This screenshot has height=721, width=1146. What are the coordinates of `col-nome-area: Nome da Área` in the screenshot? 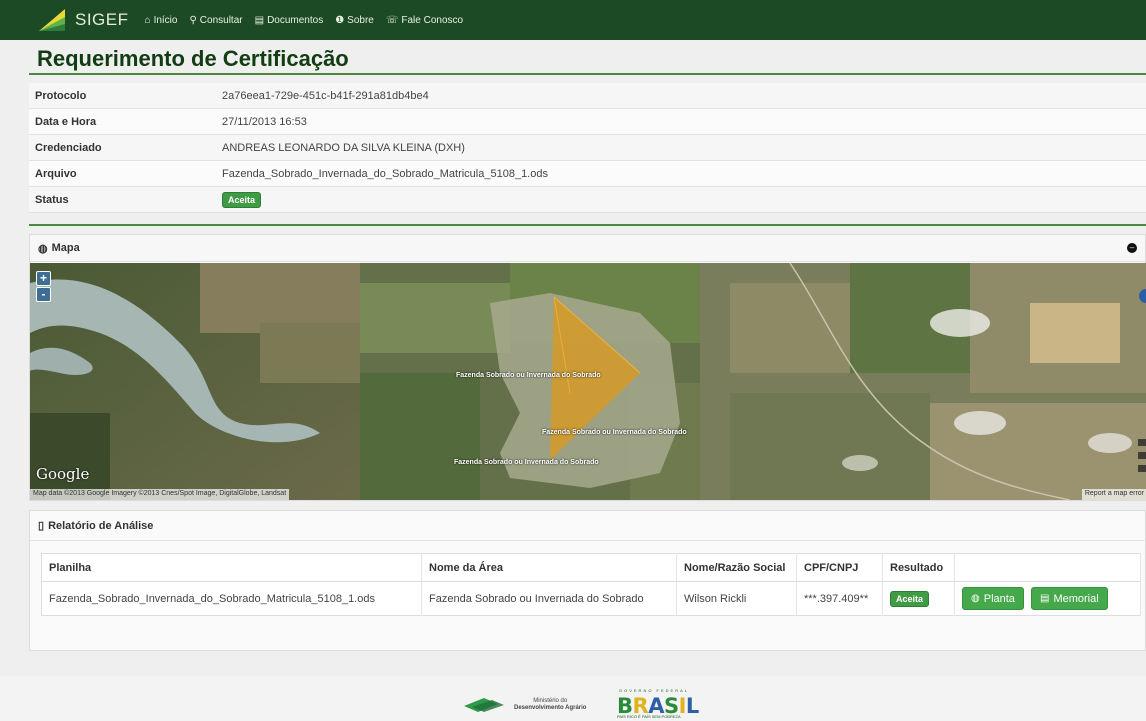 It's located at (549, 567).